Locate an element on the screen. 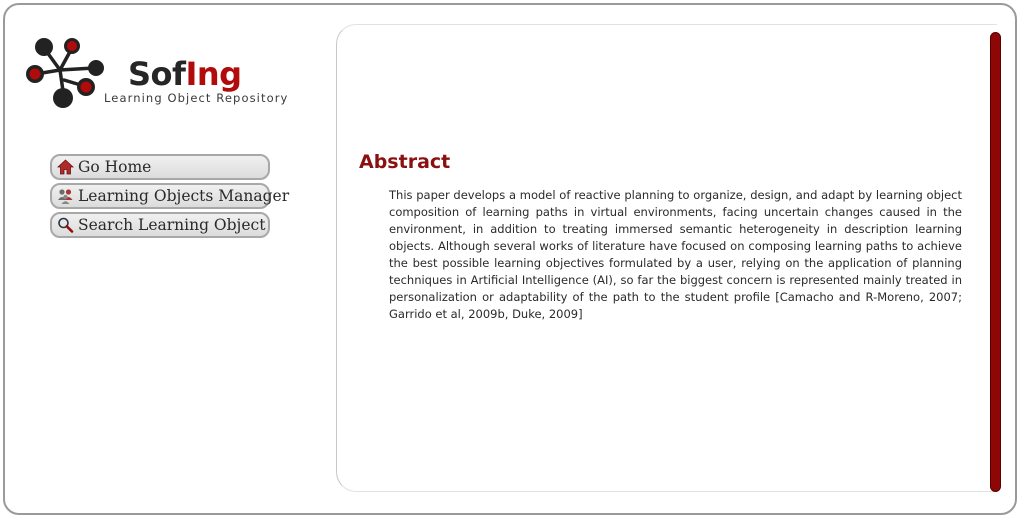  abstract-heading: Abstract is located at coordinates (405, 162).